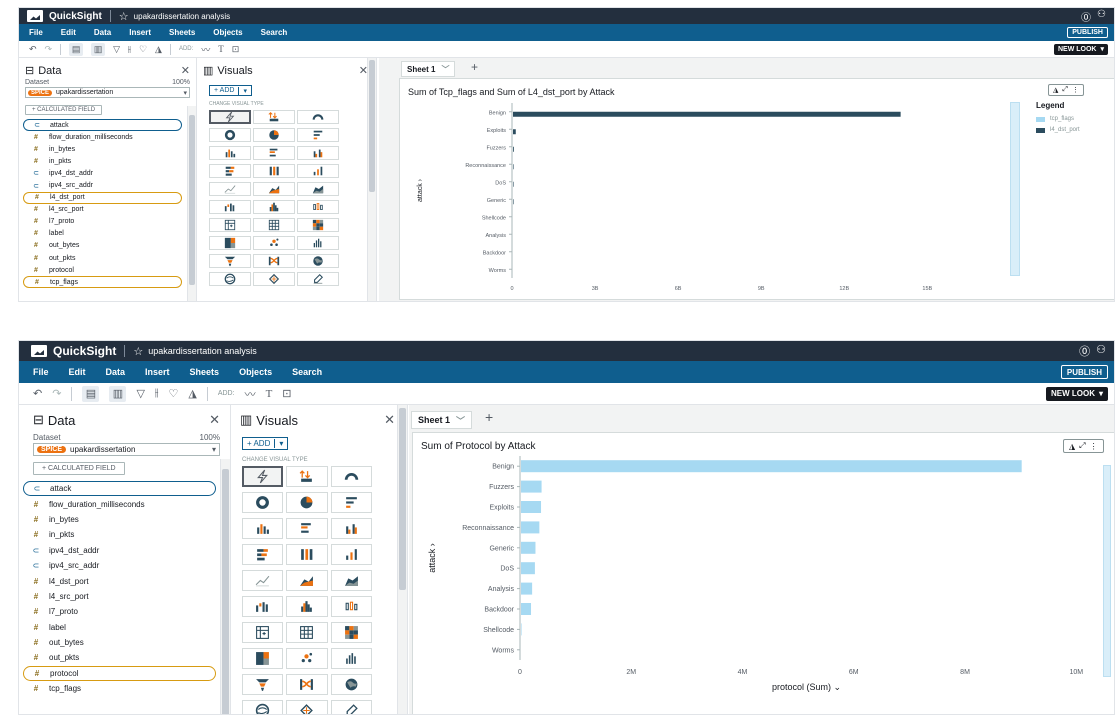 The height and width of the screenshot is (715, 1115). I want to click on star-icon: ☆, so click(124, 16).